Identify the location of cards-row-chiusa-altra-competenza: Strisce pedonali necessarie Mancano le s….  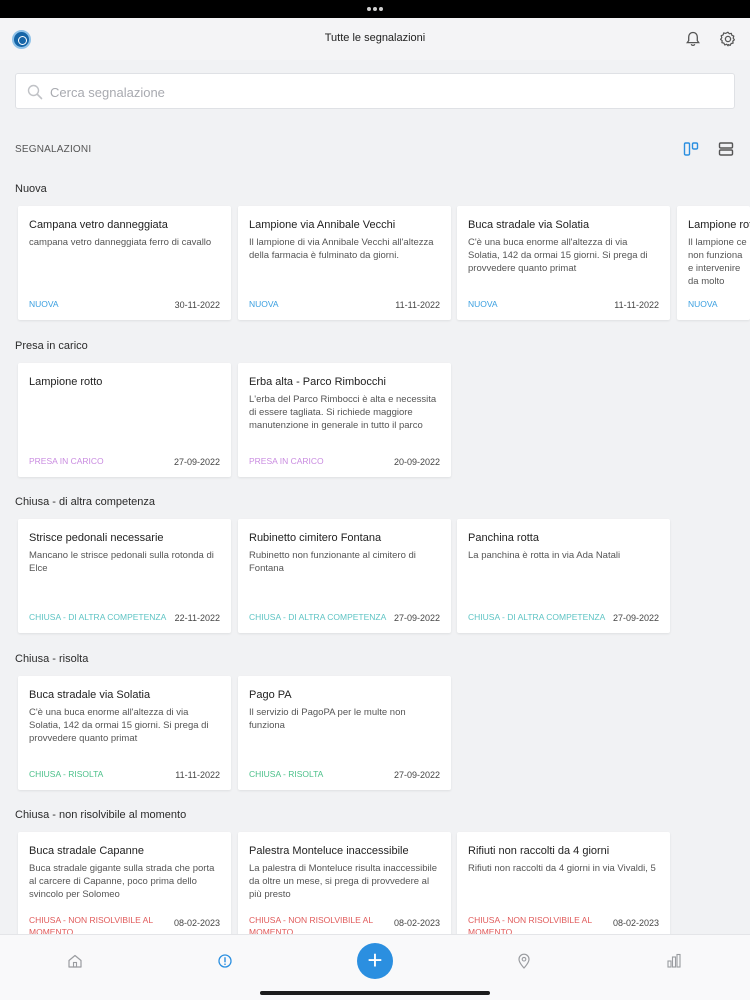
(384, 577).